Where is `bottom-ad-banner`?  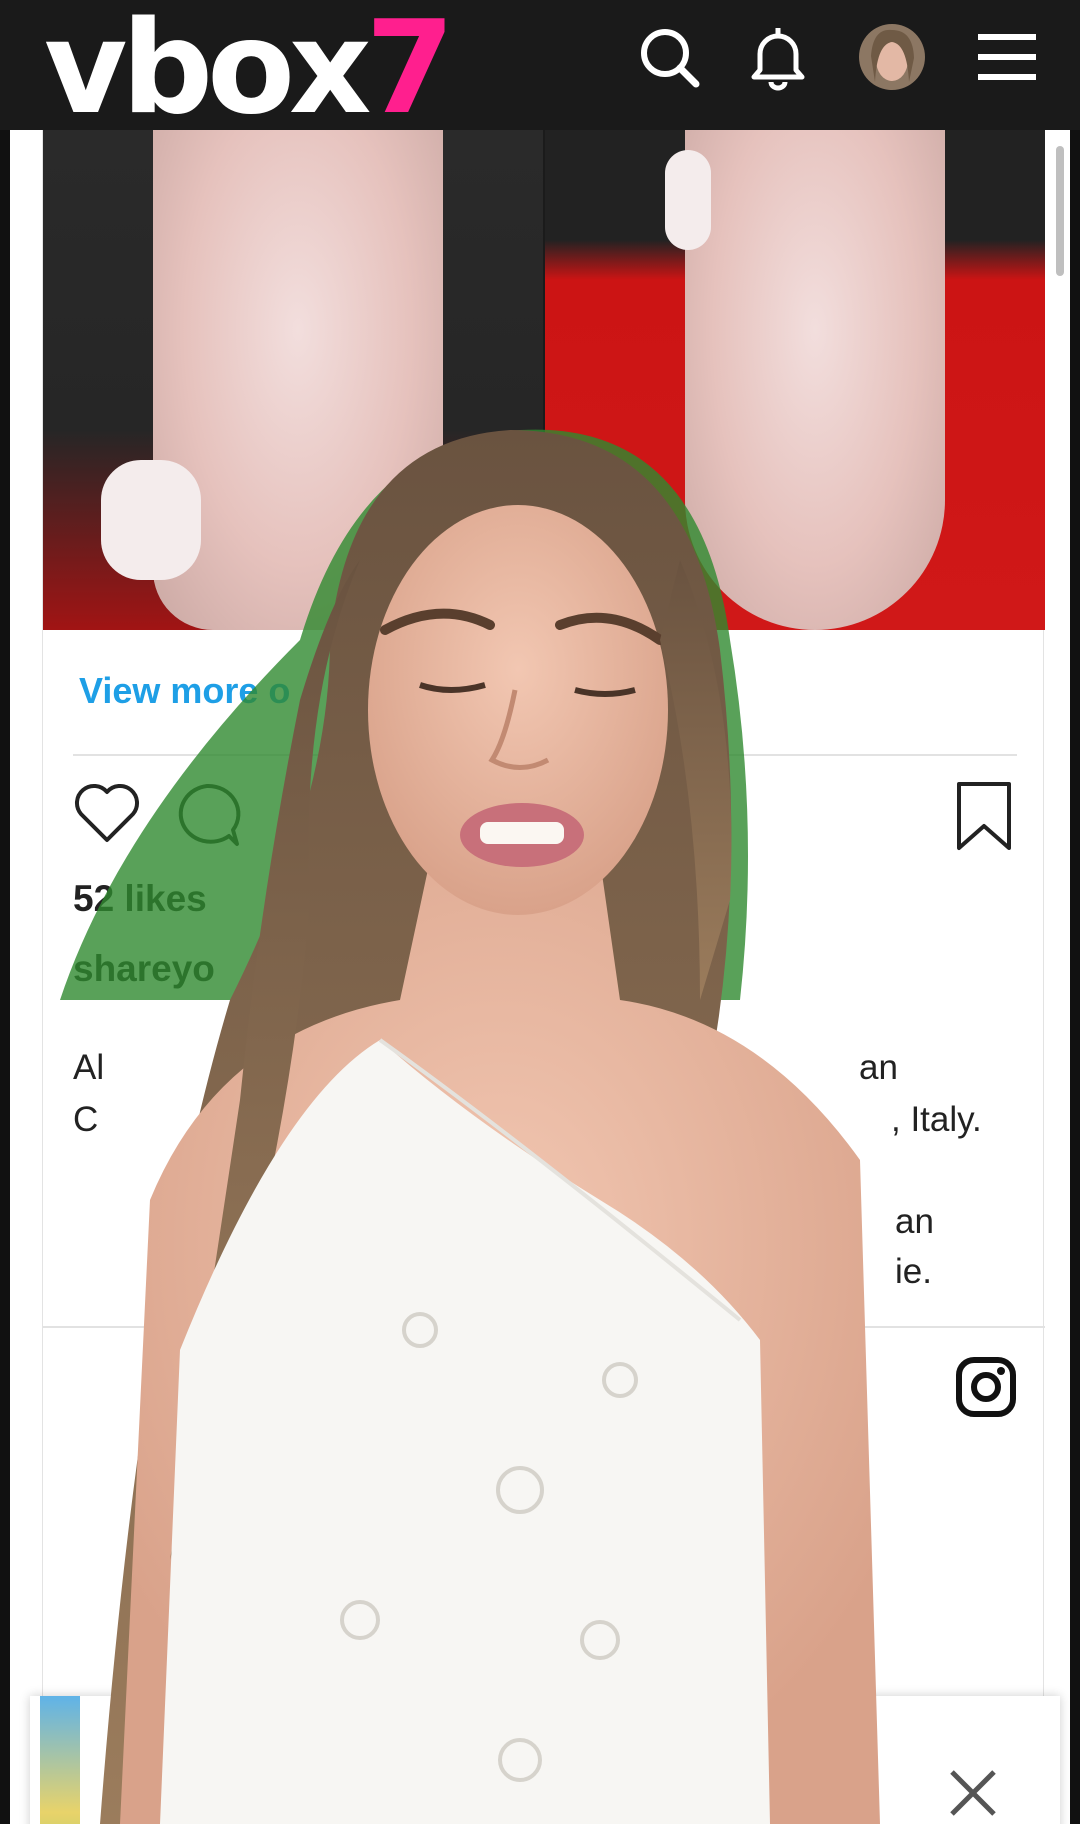
bottom-ad-banner is located at coordinates (545, 1760).